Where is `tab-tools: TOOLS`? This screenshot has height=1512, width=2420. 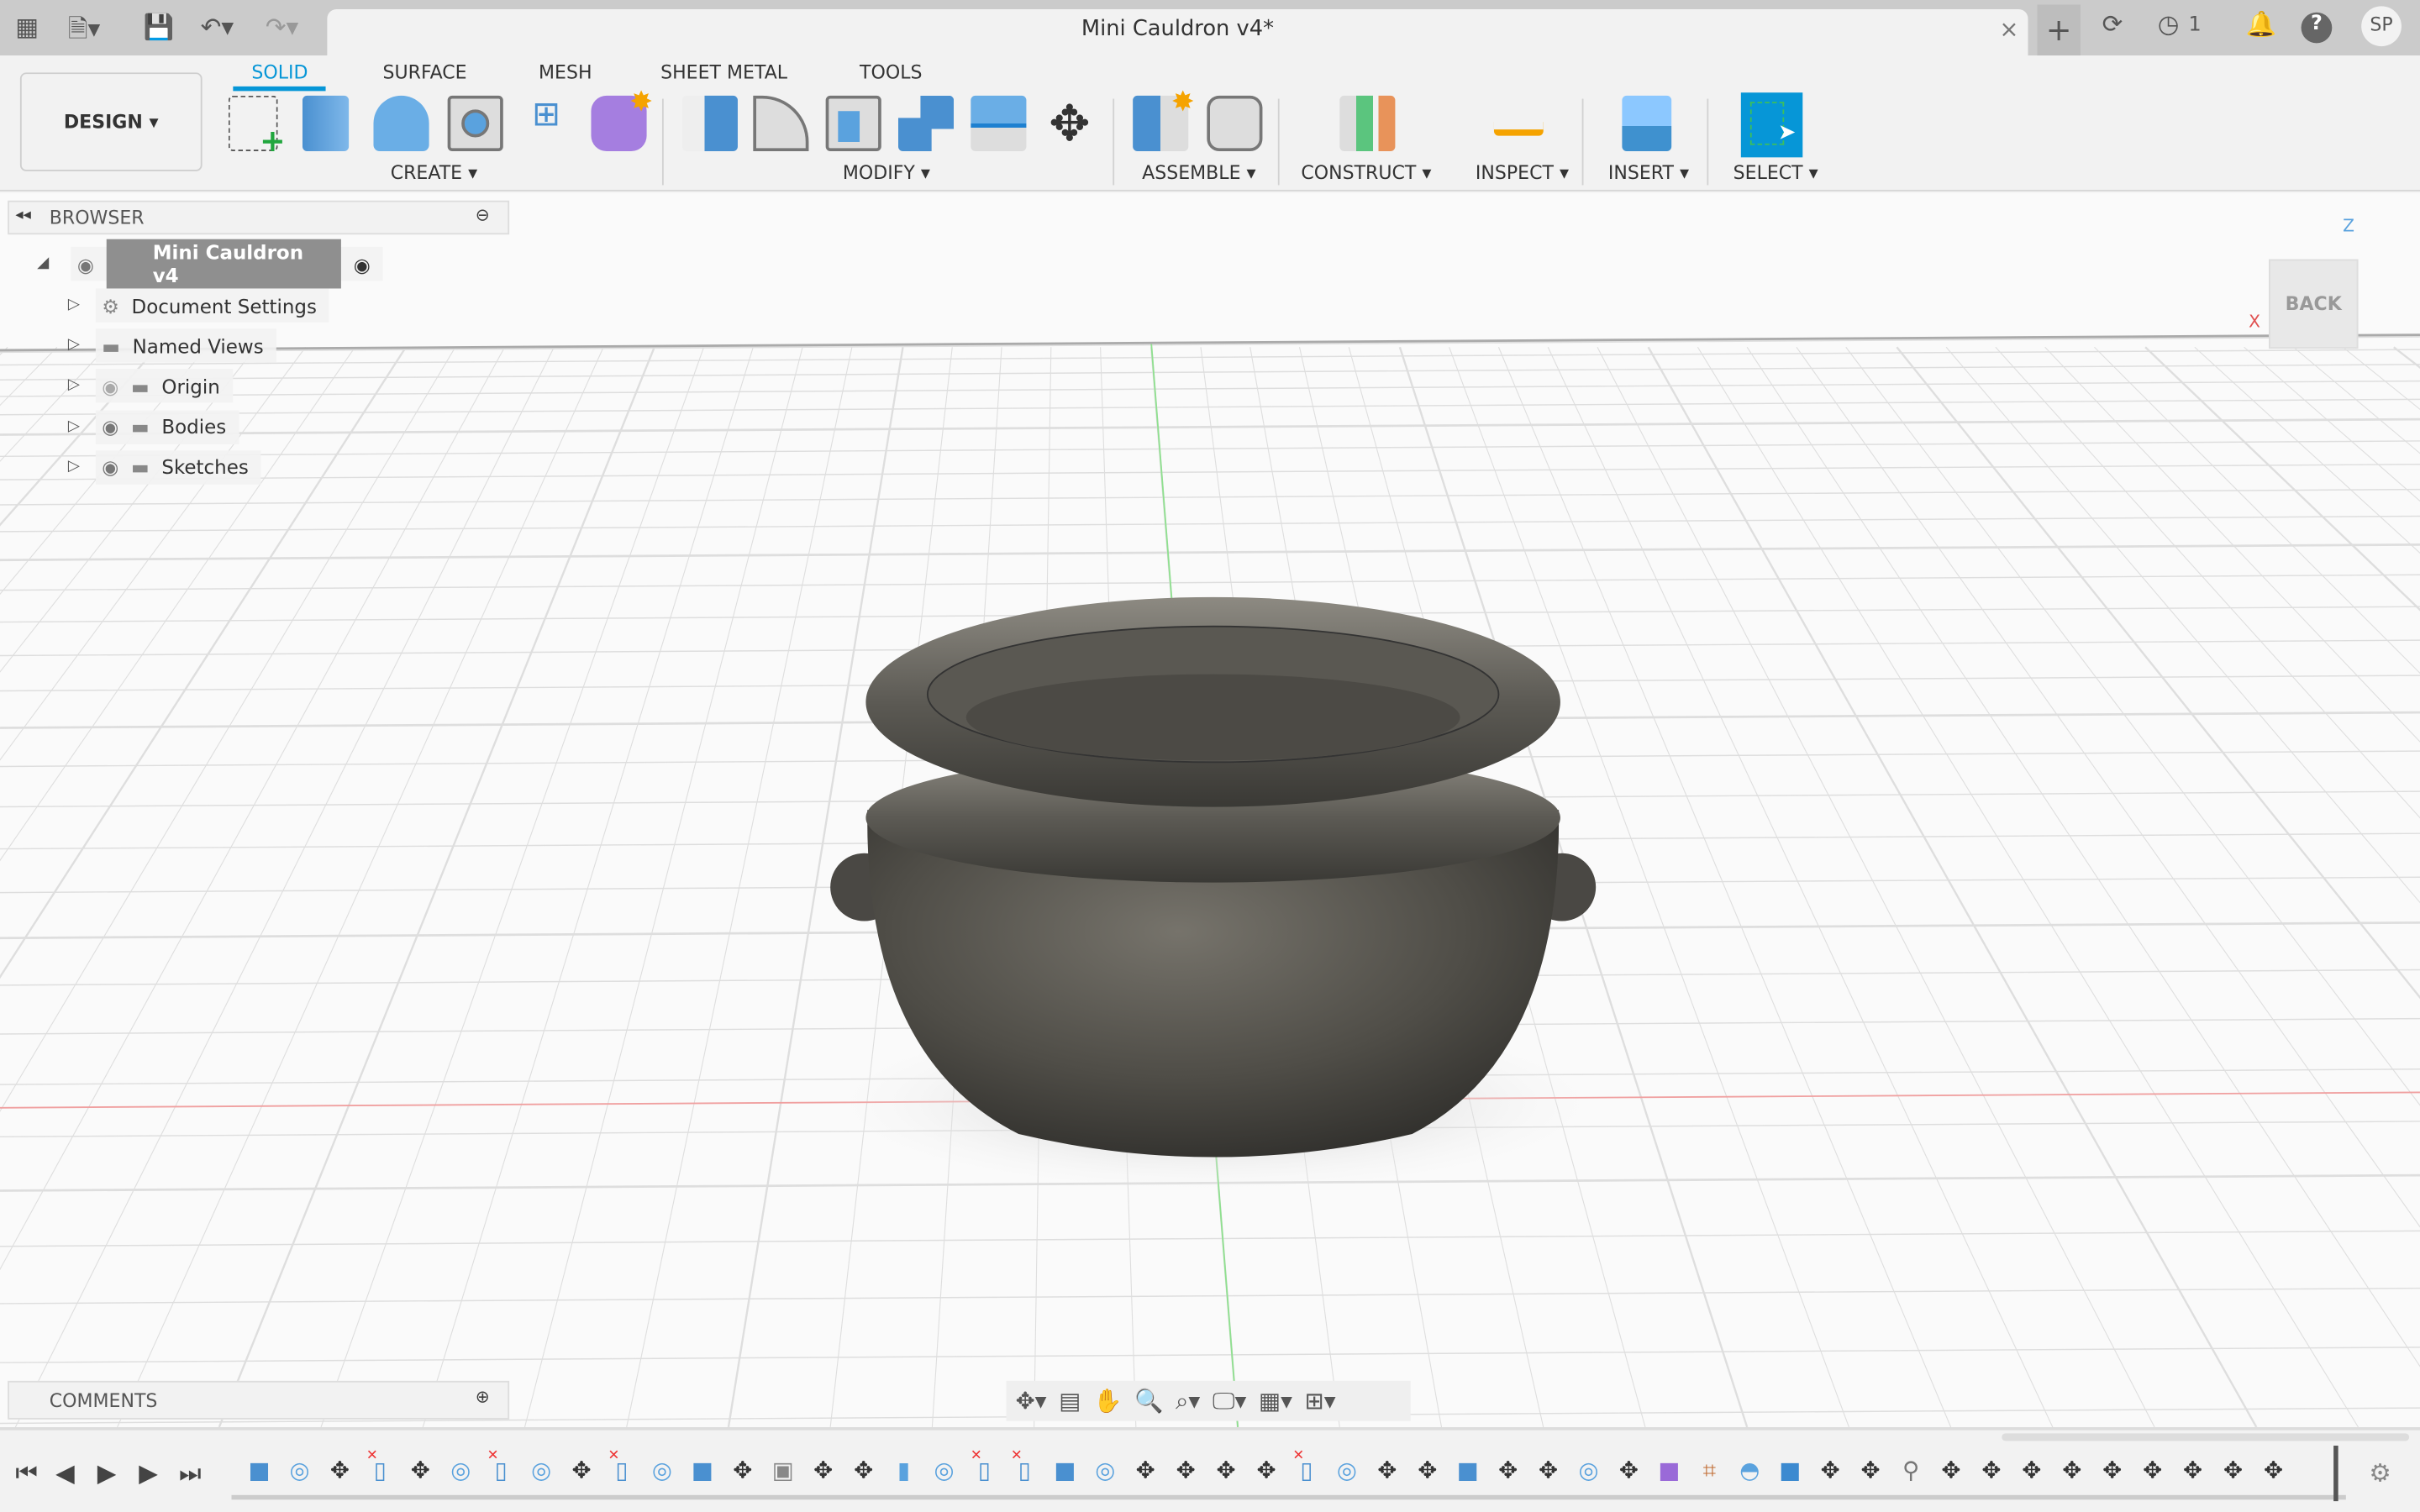 tab-tools: TOOLS is located at coordinates (891, 72).